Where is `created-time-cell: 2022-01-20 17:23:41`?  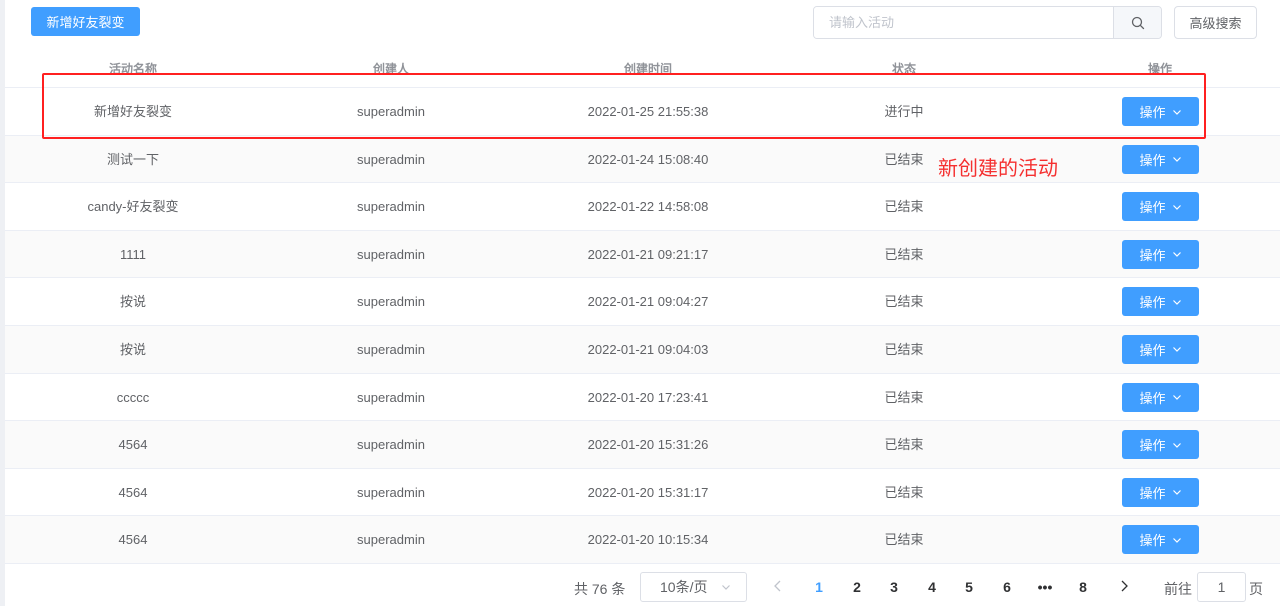
created-time-cell: 2022-01-20 17:23:41 is located at coordinates (648, 397).